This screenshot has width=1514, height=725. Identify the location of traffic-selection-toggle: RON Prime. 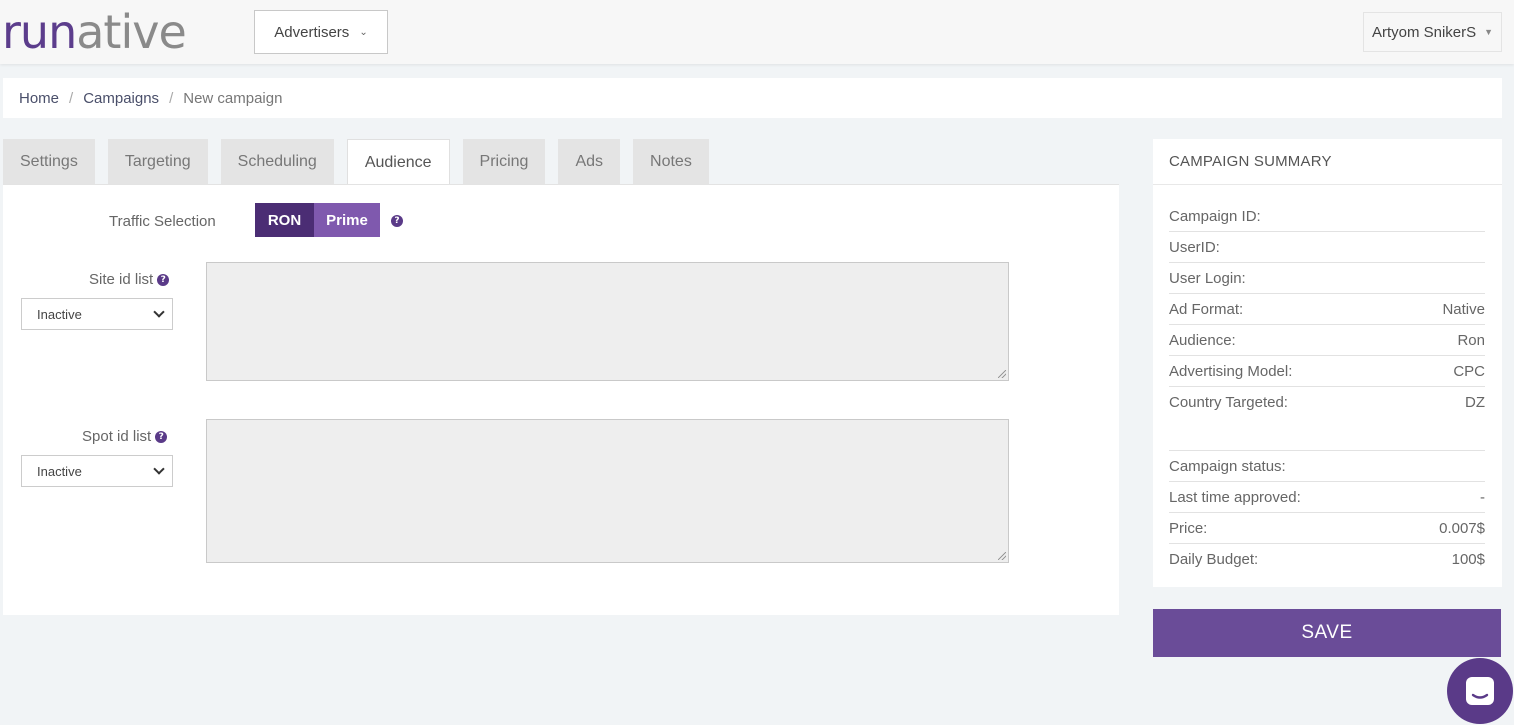
(317, 220).